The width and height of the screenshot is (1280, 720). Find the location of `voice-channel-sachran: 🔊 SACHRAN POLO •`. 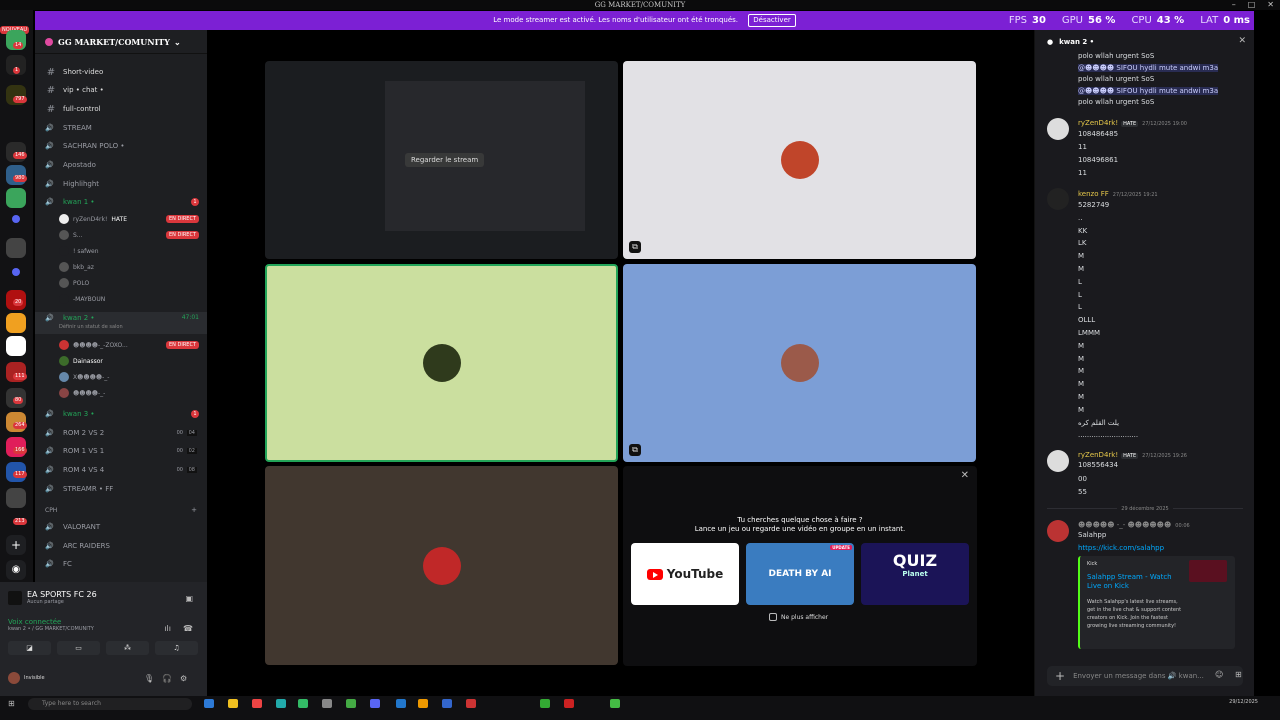

voice-channel-sachran: 🔊 SACHRAN POLO • is located at coordinates (121, 146).